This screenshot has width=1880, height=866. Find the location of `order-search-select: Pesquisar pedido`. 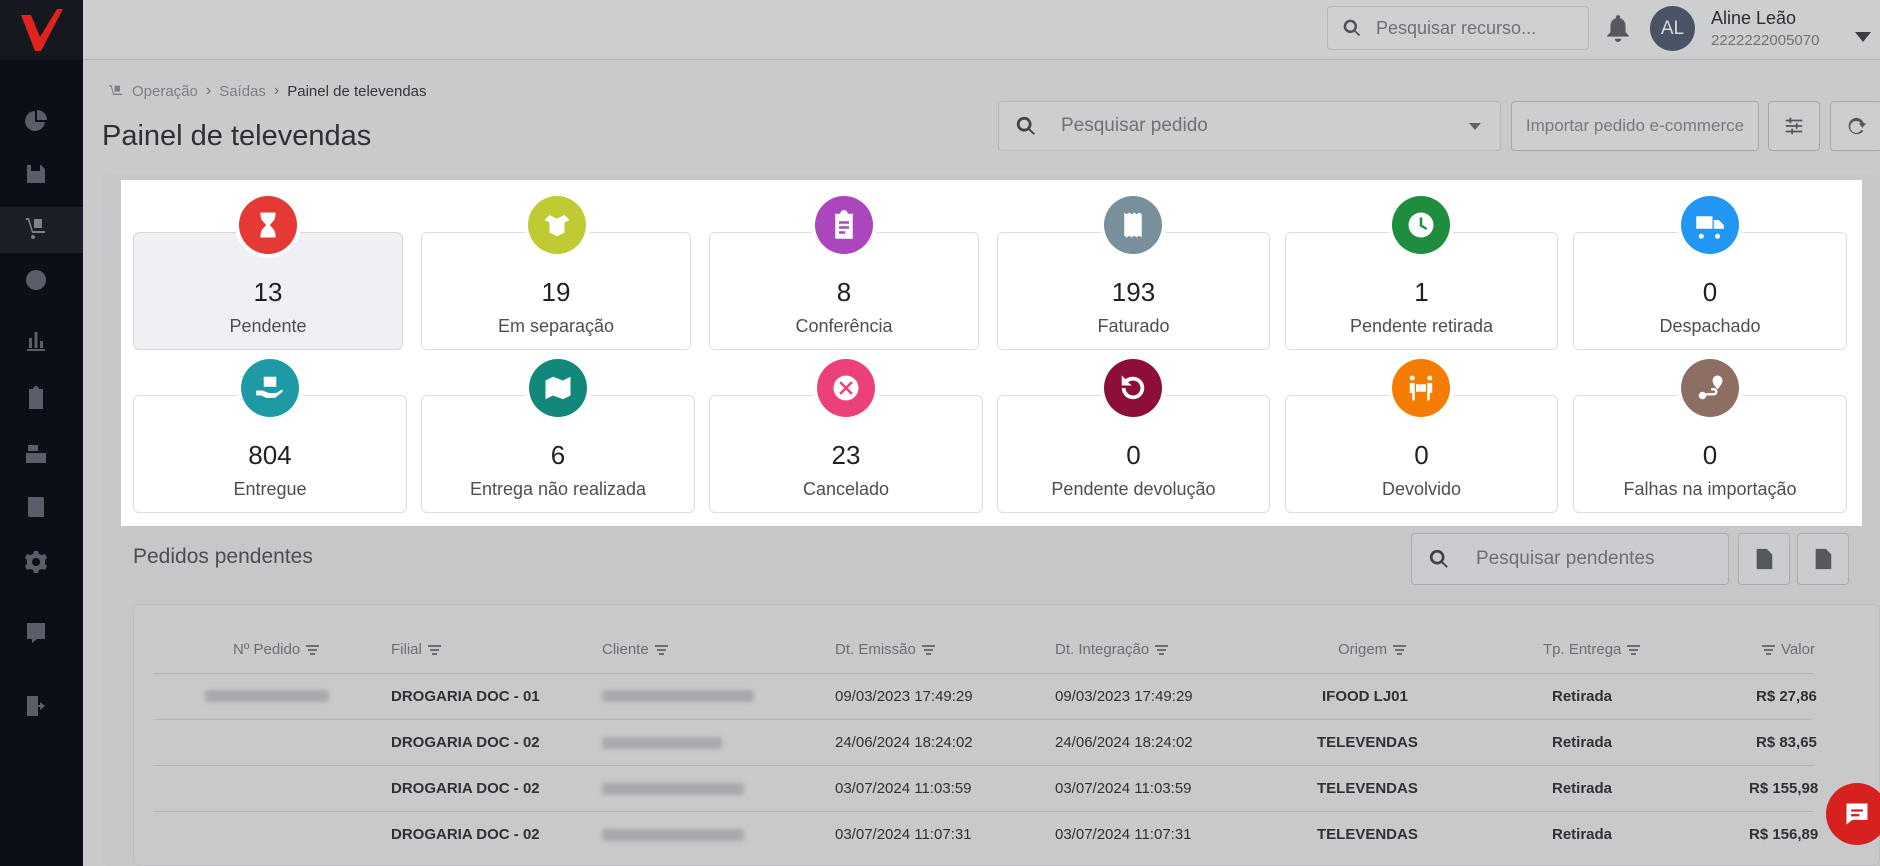

order-search-select: Pesquisar pedido is located at coordinates (1249, 126).